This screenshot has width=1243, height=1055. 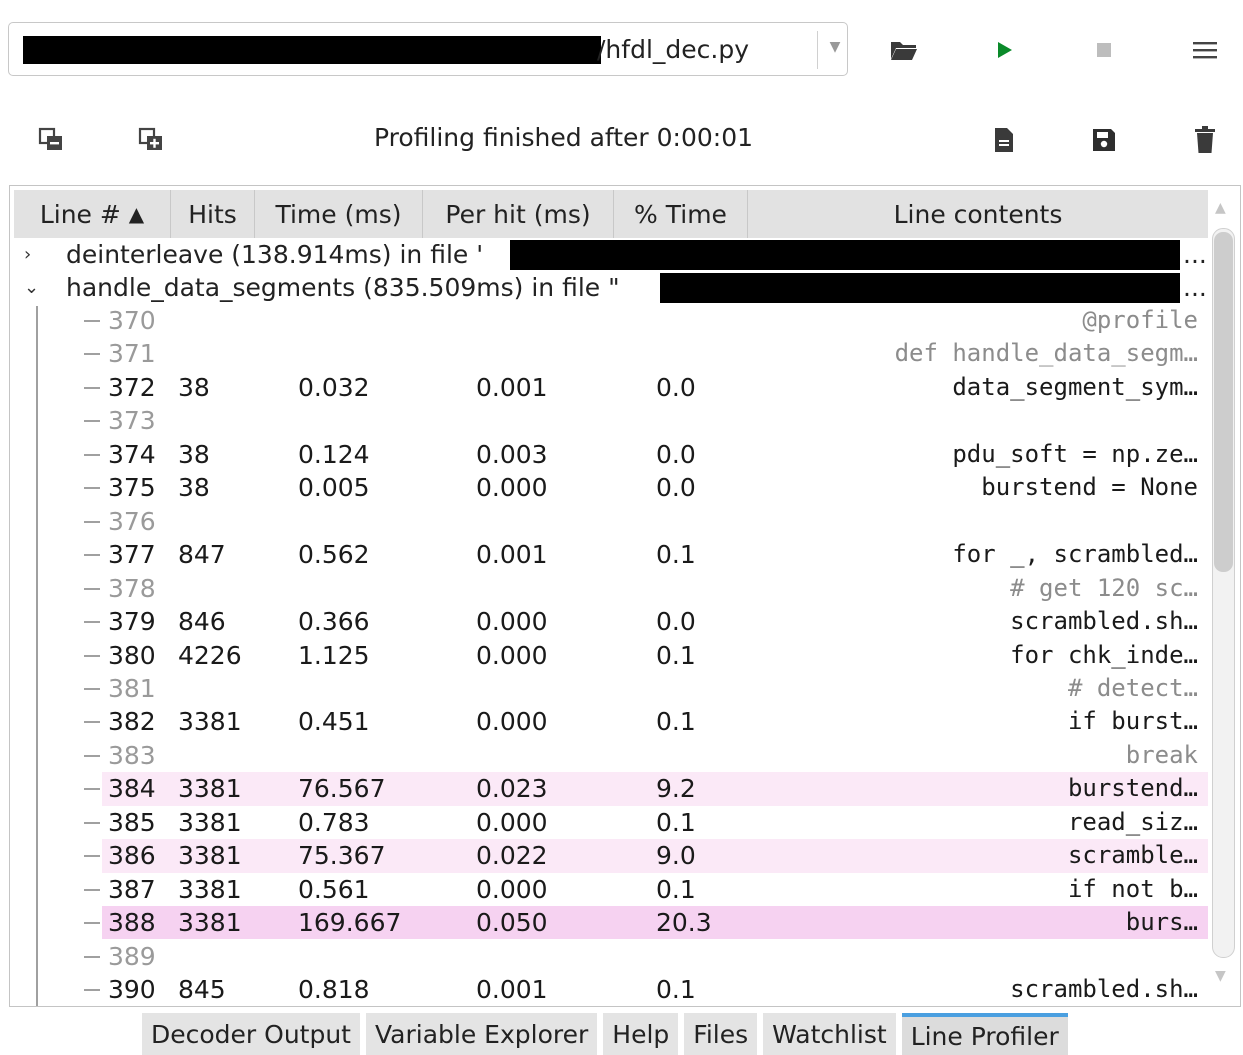 I want to click on scroll-up-icon: ▲, so click(x=1220, y=208).